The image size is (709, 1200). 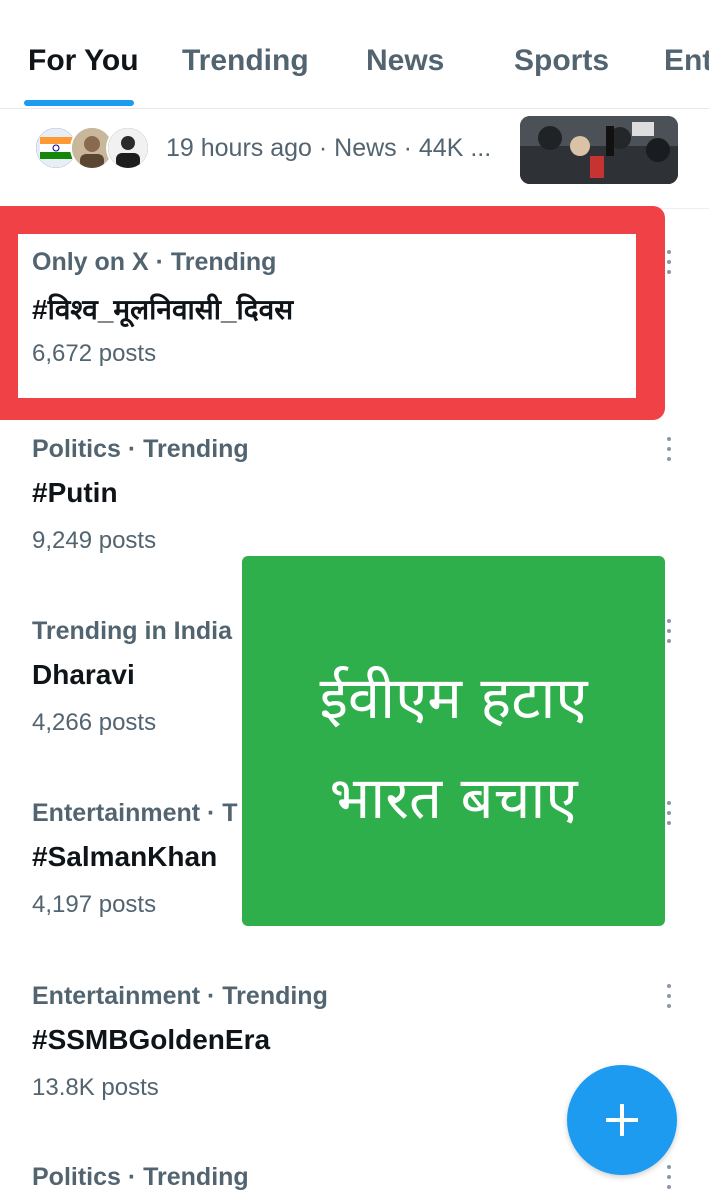 I want to click on trend-meta: Entertainment · T, so click(x=135, y=813).